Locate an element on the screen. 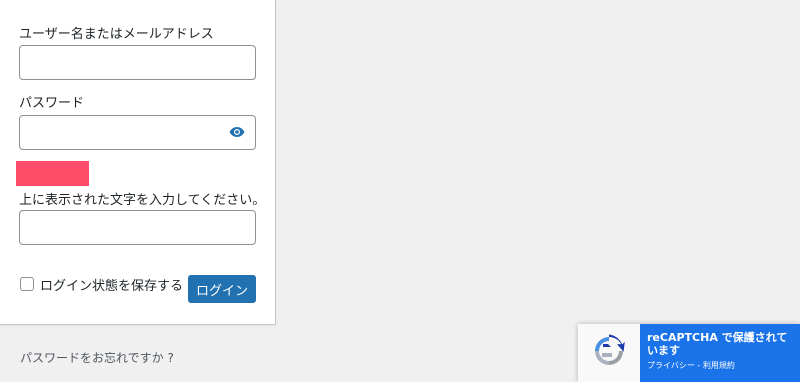  captcha-image is located at coordinates (52, 173).